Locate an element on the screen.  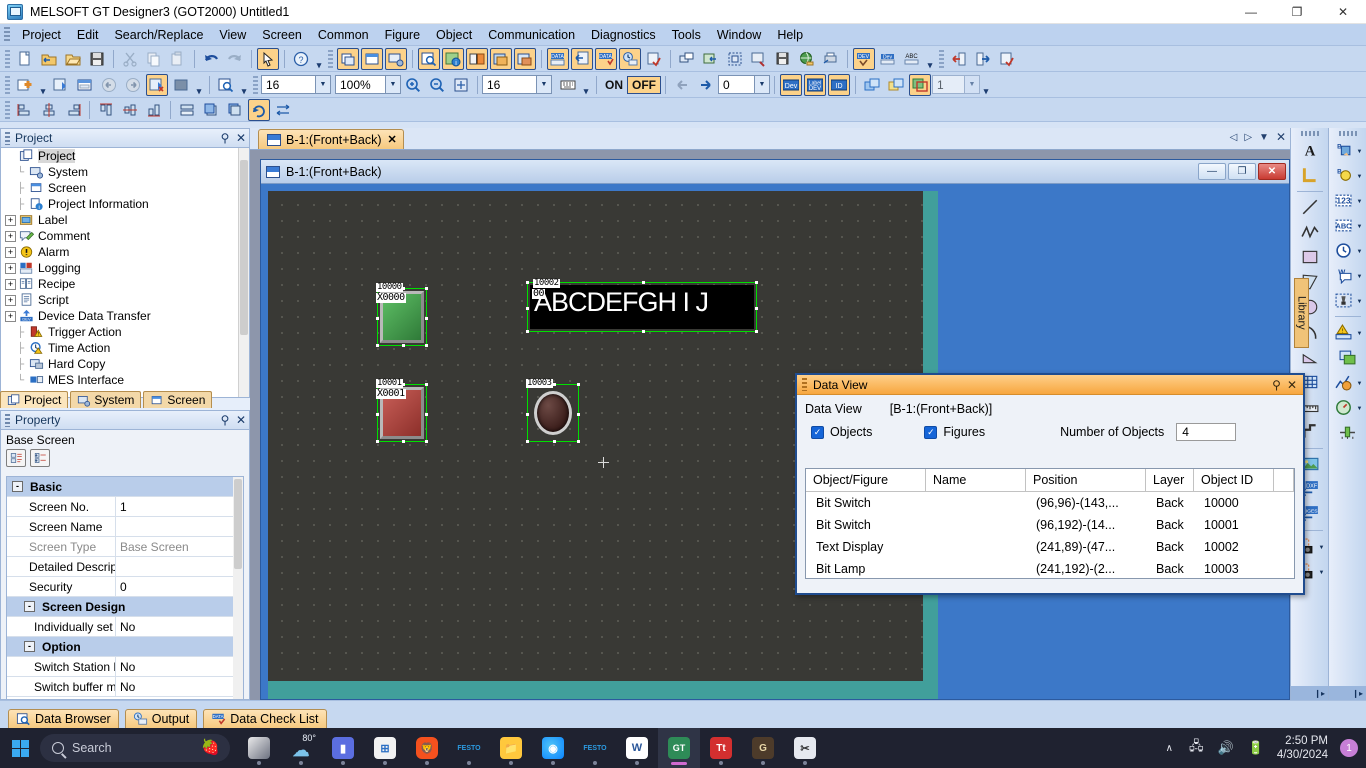
next-state-icon is located at coordinates (706, 85).